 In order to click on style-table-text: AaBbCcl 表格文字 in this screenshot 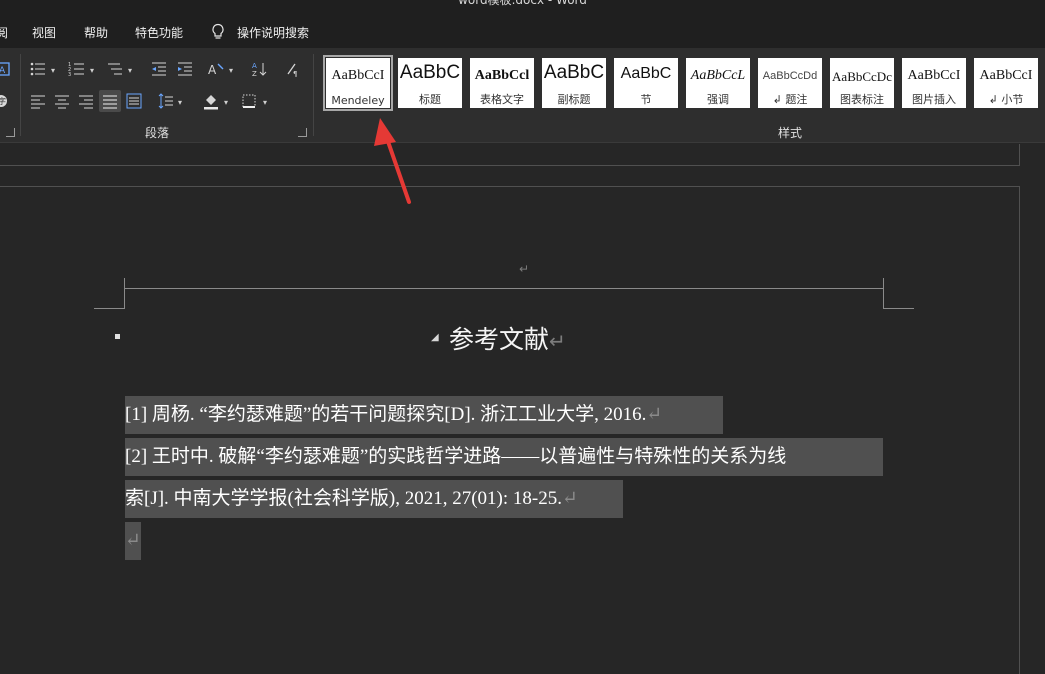, I will do `click(502, 83)`.